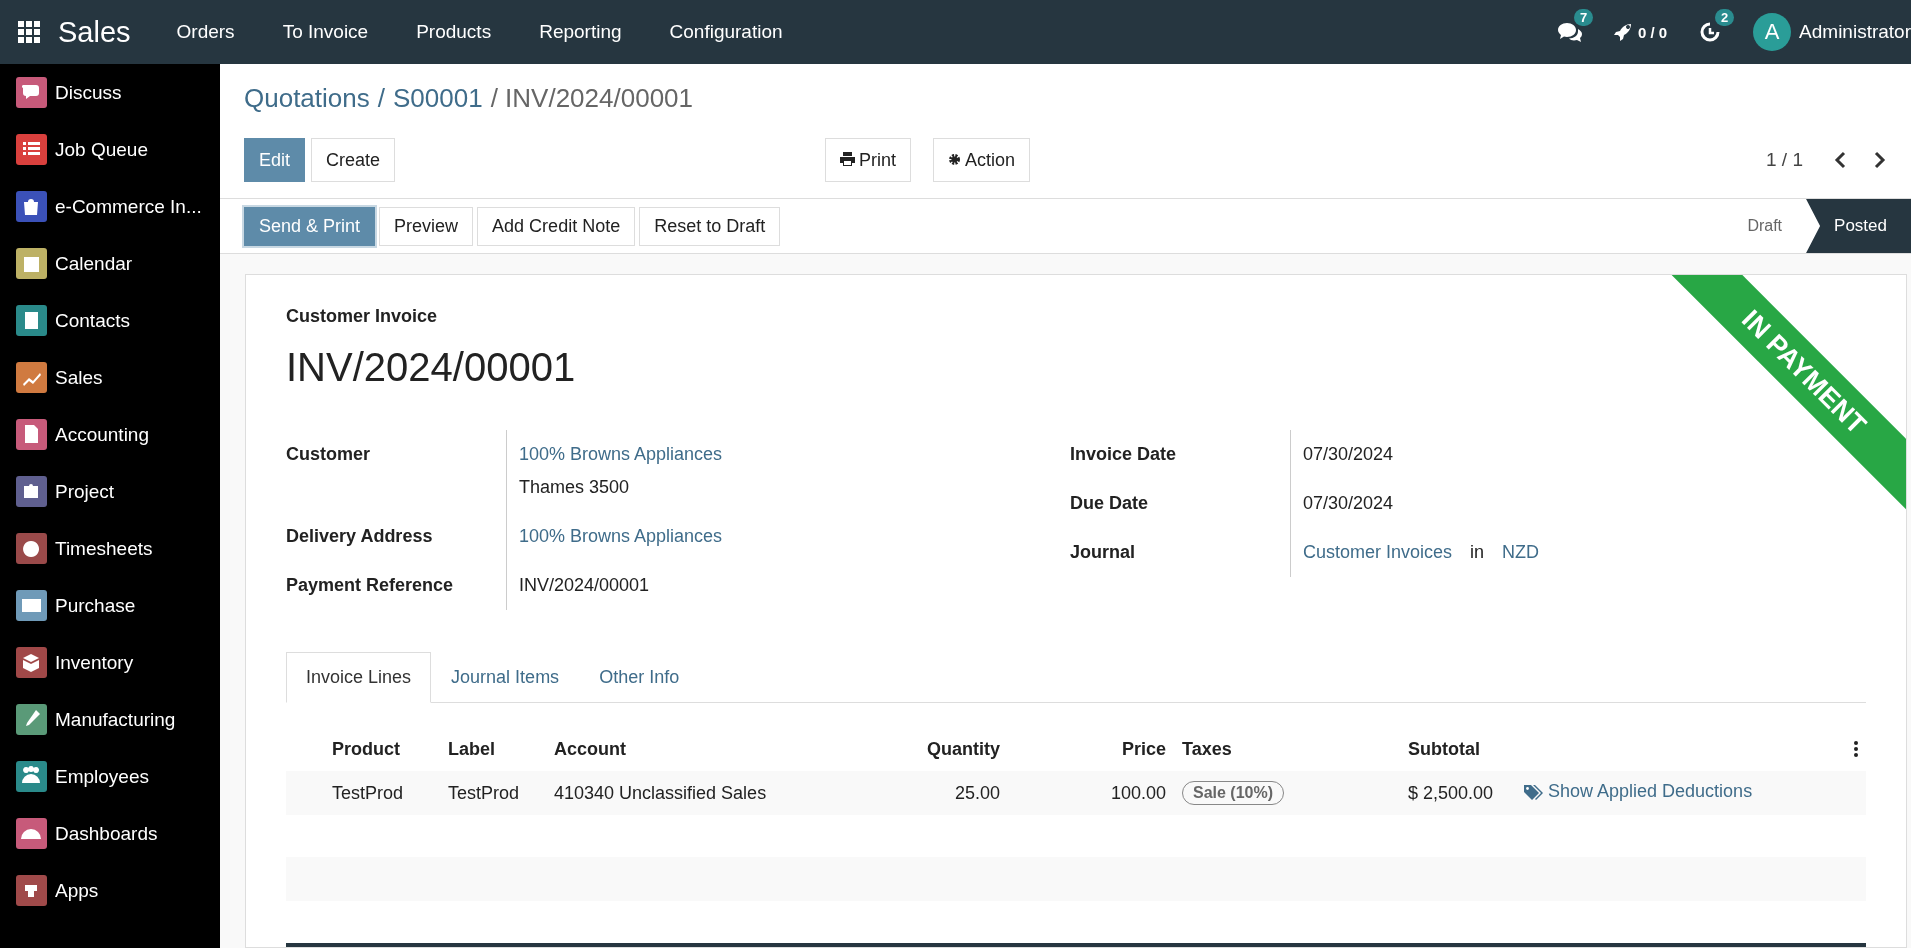  Describe the element at coordinates (328, 454) in the screenshot. I see `field-label: Customer` at that location.